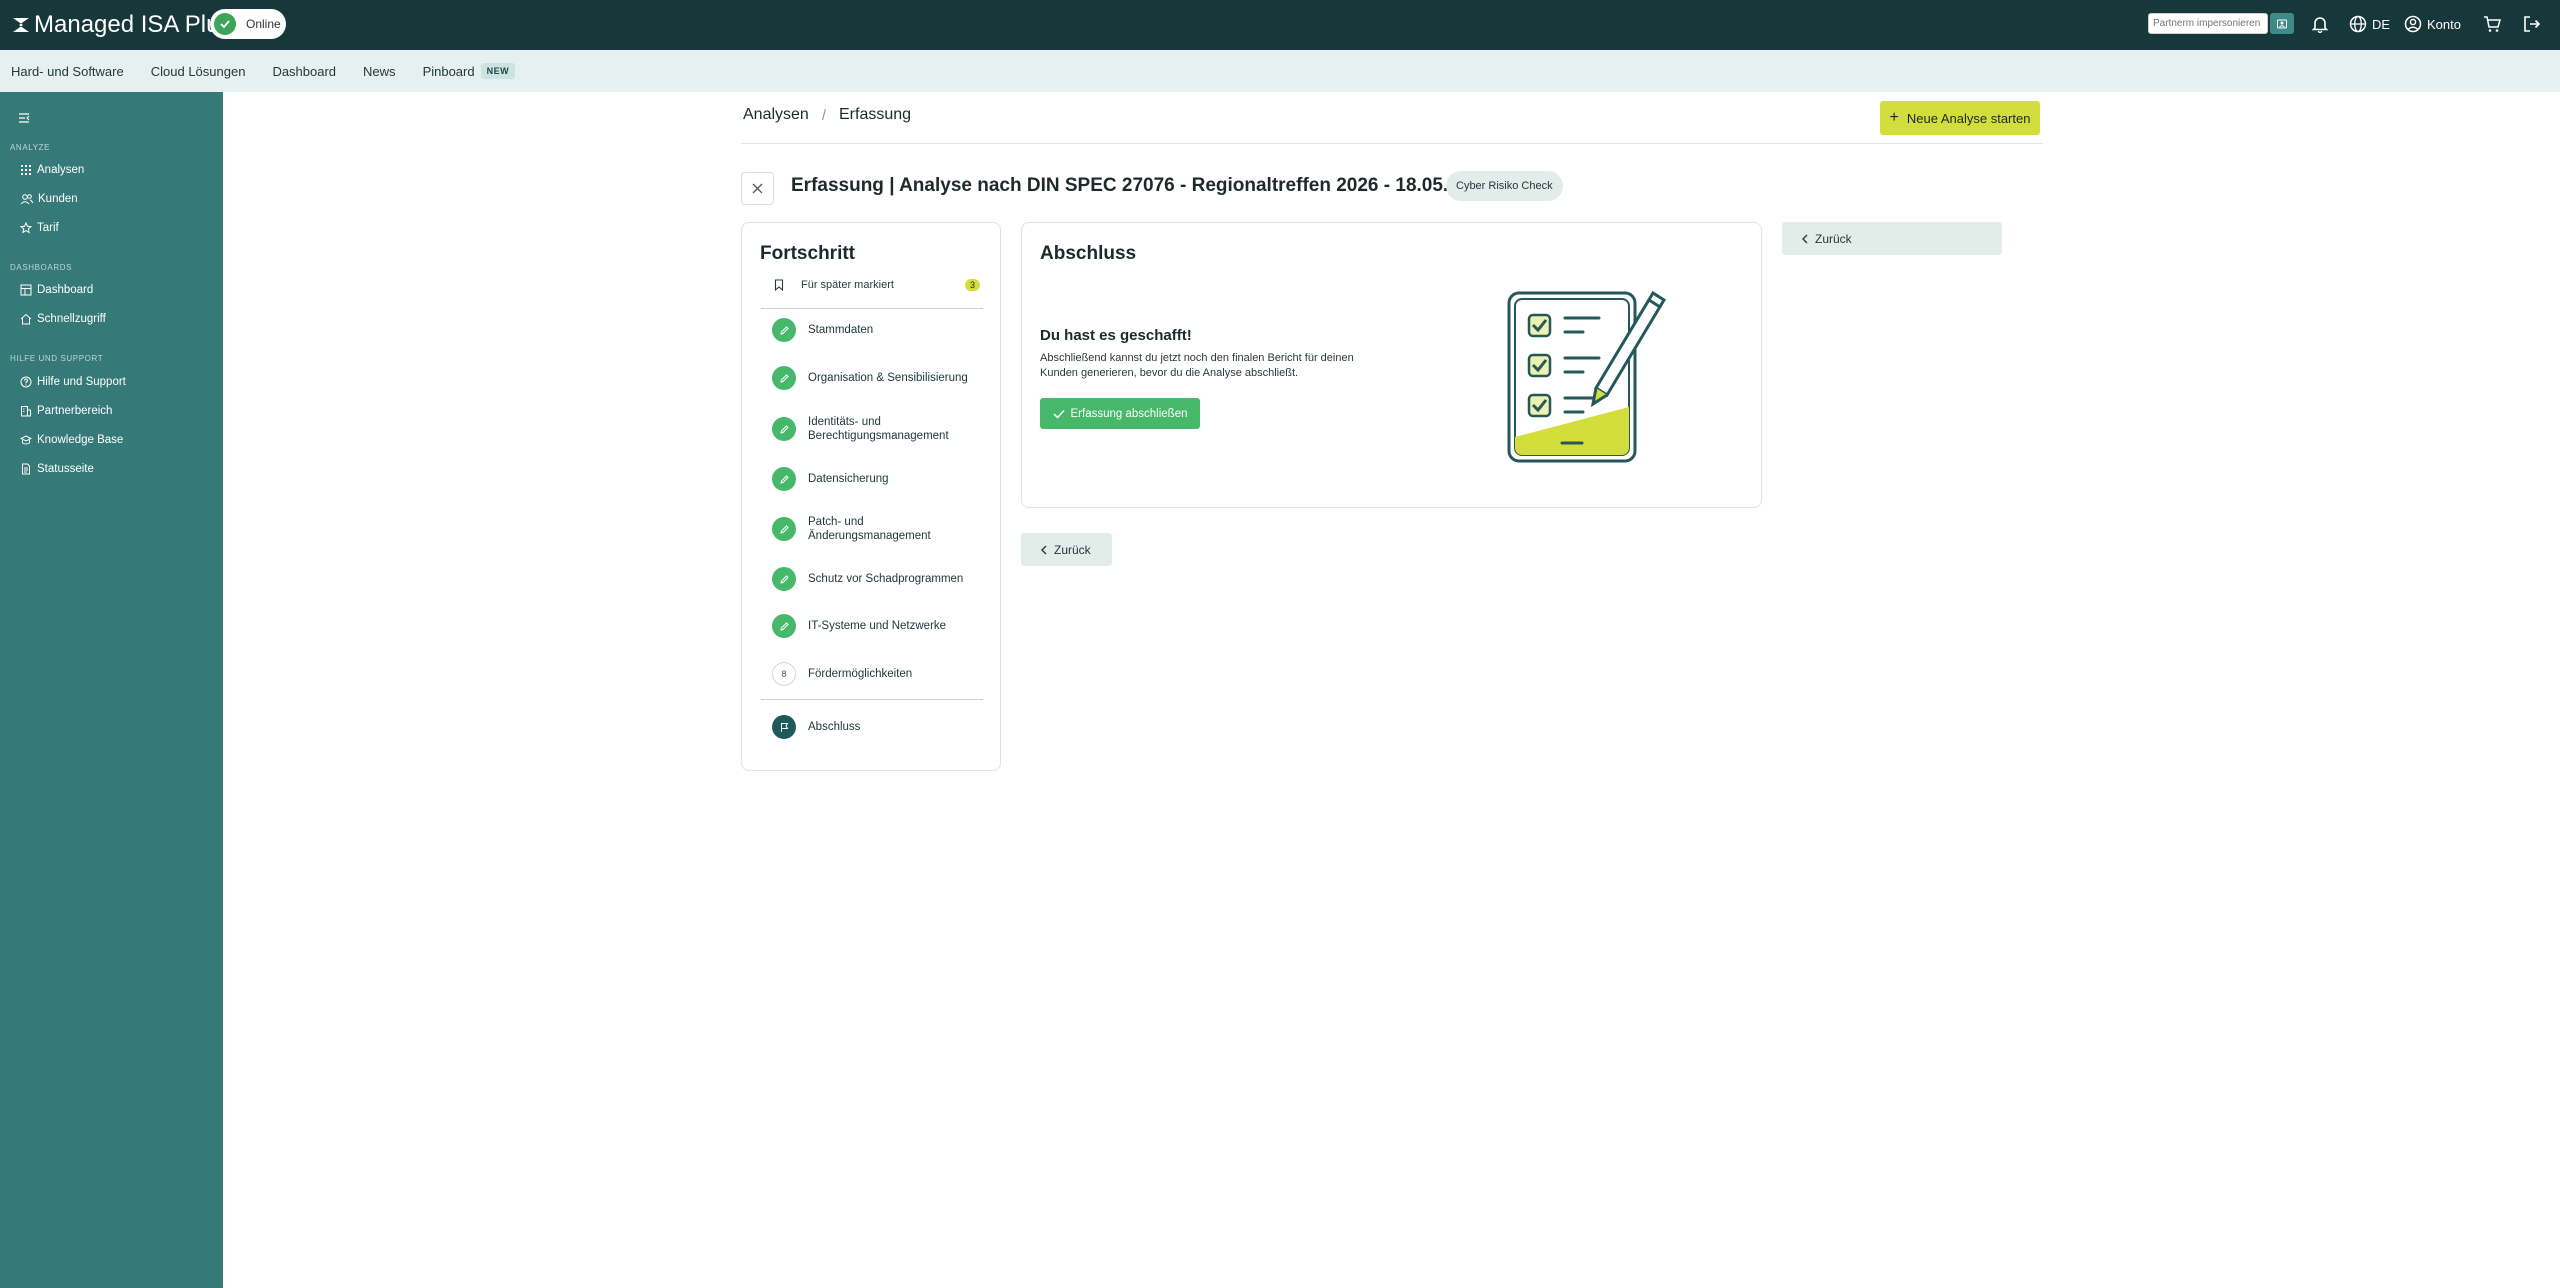 The height and width of the screenshot is (1288, 2560). I want to click on step-it-systeme: IT-Systeme und Netzwerke, so click(877, 626).